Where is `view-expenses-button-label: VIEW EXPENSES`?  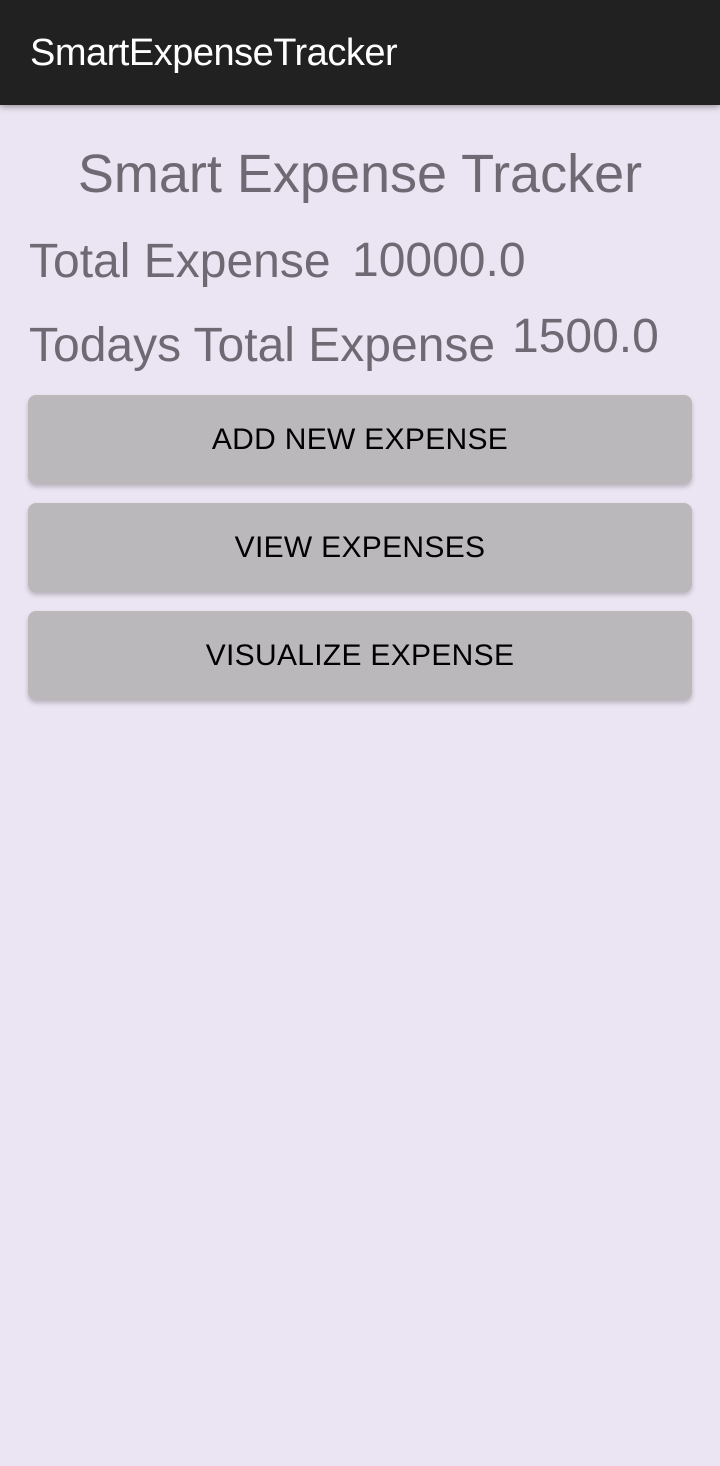
view-expenses-button-label: VIEW EXPENSES is located at coordinates (360, 547).